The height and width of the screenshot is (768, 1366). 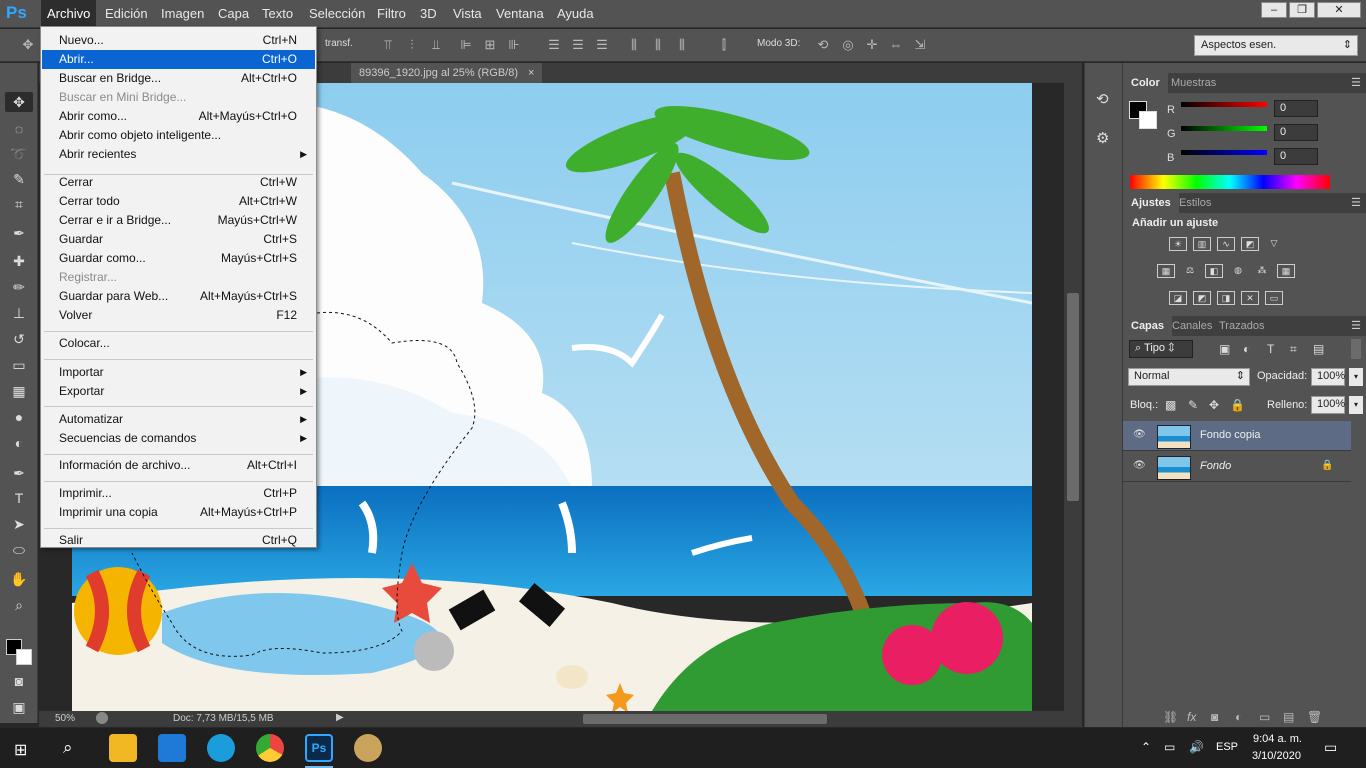 I want to click on pan3d-icon: ✛, so click(x=872, y=45).